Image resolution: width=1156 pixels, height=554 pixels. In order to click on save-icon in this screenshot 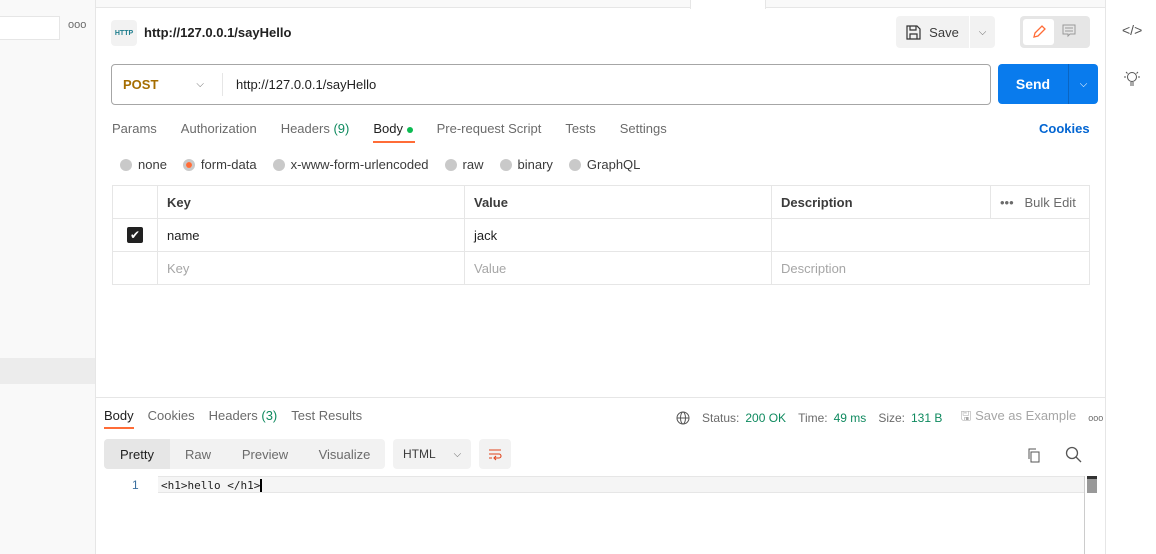, I will do `click(913, 32)`.